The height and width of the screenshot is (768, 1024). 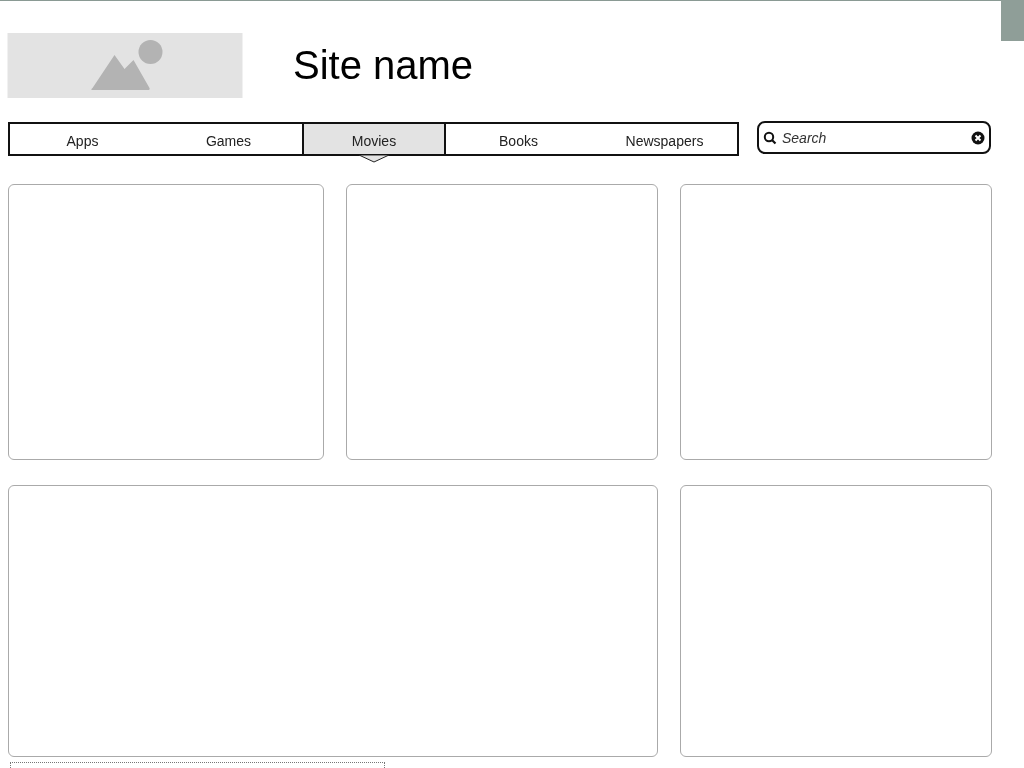 What do you see at coordinates (978, 137) in the screenshot?
I see `clear-icon` at bounding box center [978, 137].